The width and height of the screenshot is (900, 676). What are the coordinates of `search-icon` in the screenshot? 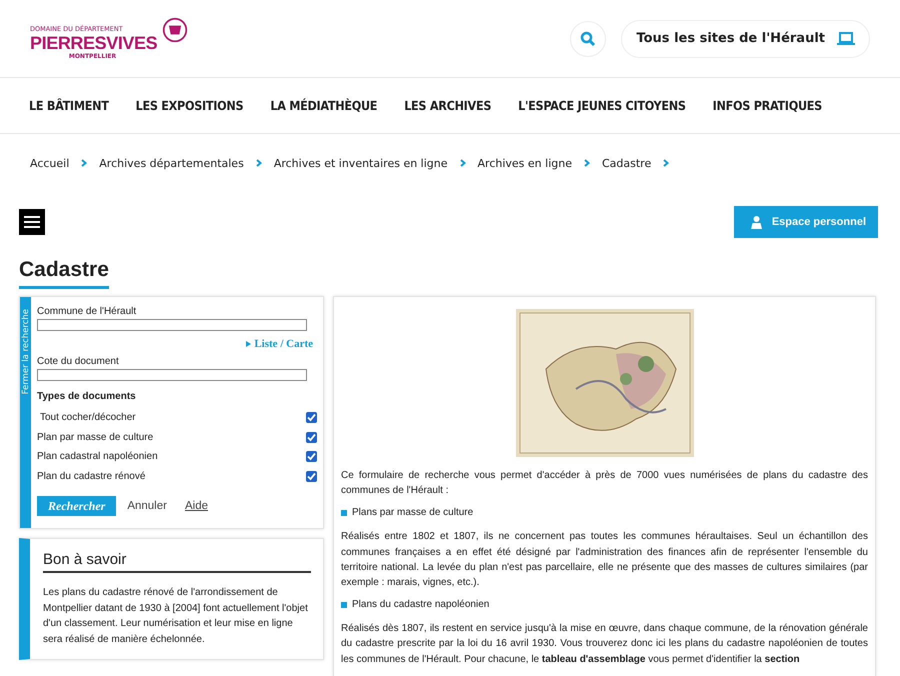 It's located at (588, 38).